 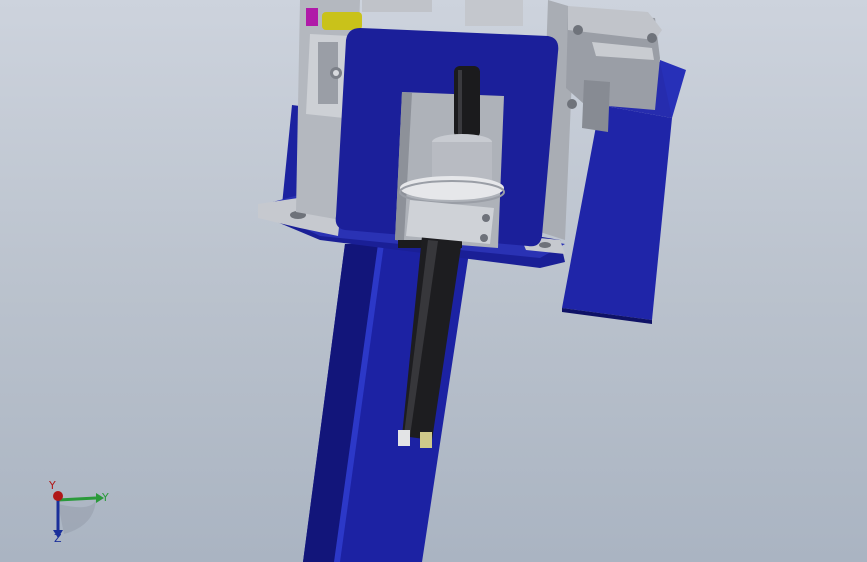 I want to click on frame-top-block, so click(x=397, y=6).